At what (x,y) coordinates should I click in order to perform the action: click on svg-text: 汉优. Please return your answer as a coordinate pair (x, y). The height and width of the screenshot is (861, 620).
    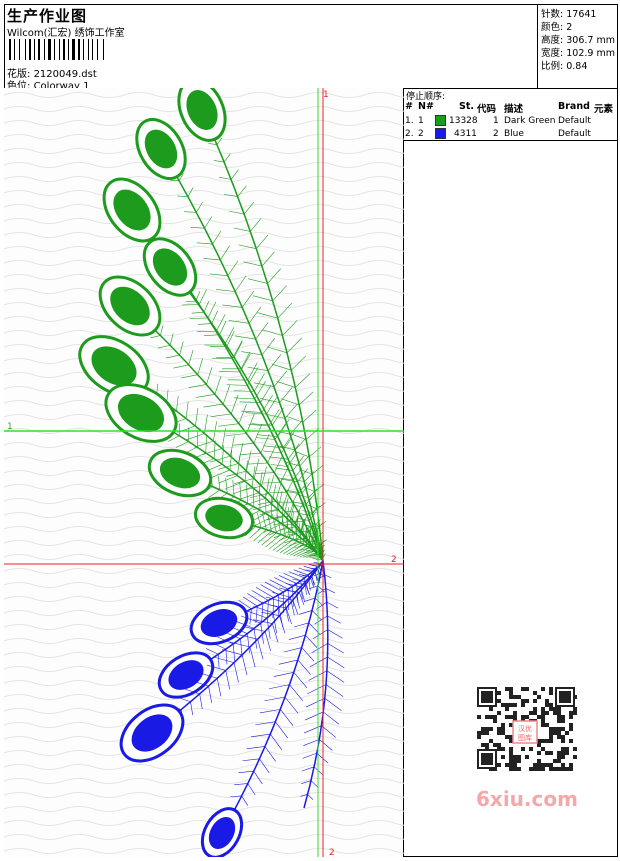
    Looking at the image, I should click on (525, 728).